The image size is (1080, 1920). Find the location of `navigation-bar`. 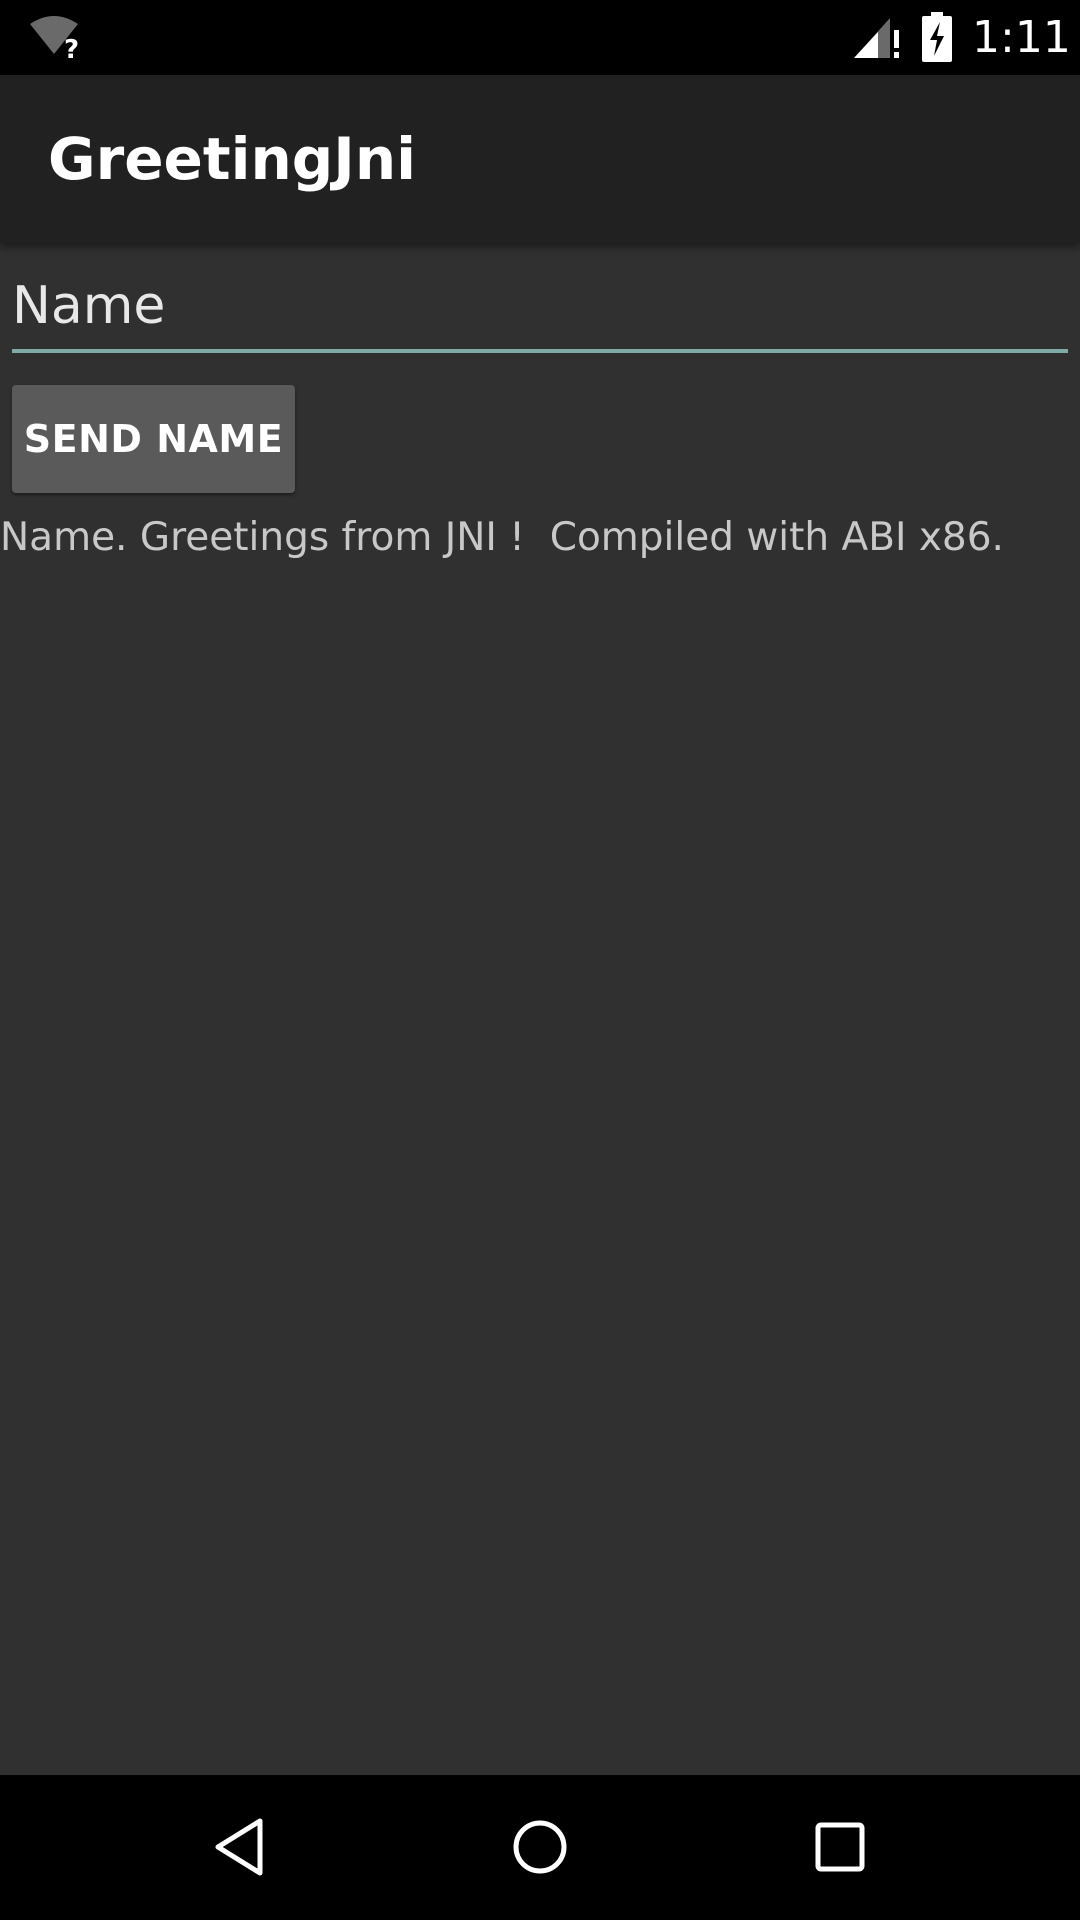

navigation-bar is located at coordinates (540, 1847).